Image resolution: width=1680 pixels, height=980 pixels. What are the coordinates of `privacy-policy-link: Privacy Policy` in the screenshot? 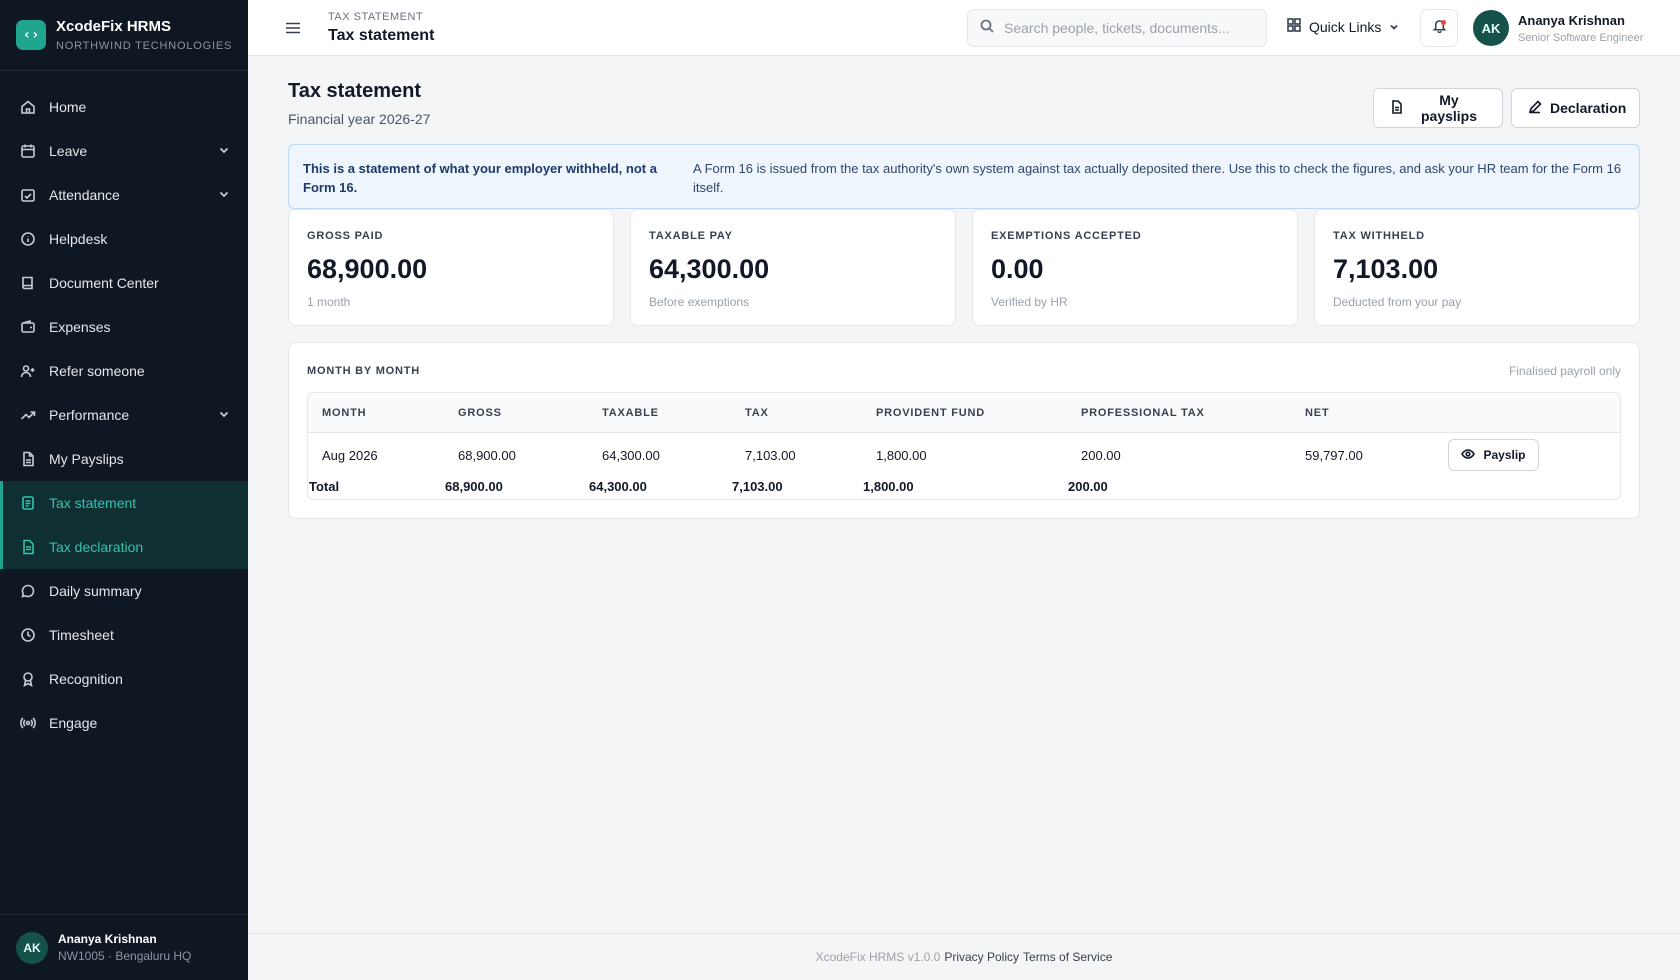 It's located at (981, 957).